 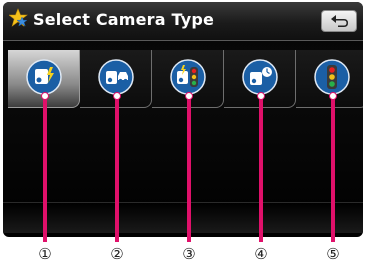 I want to click on title-bar: Select Camera Type, so click(x=183, y=21).